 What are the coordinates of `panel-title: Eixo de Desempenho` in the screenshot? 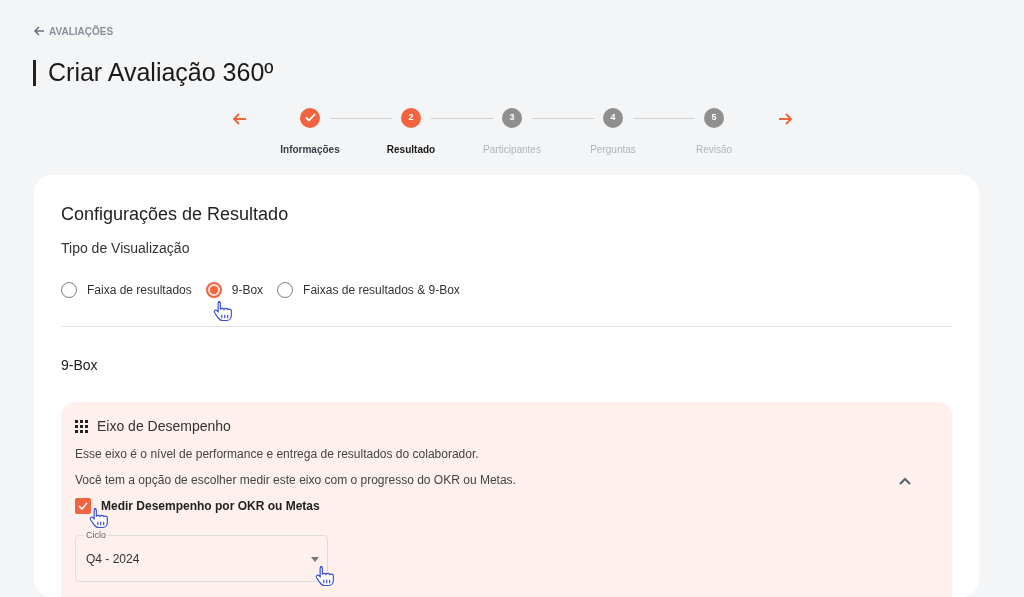 It's located at (164, 426).